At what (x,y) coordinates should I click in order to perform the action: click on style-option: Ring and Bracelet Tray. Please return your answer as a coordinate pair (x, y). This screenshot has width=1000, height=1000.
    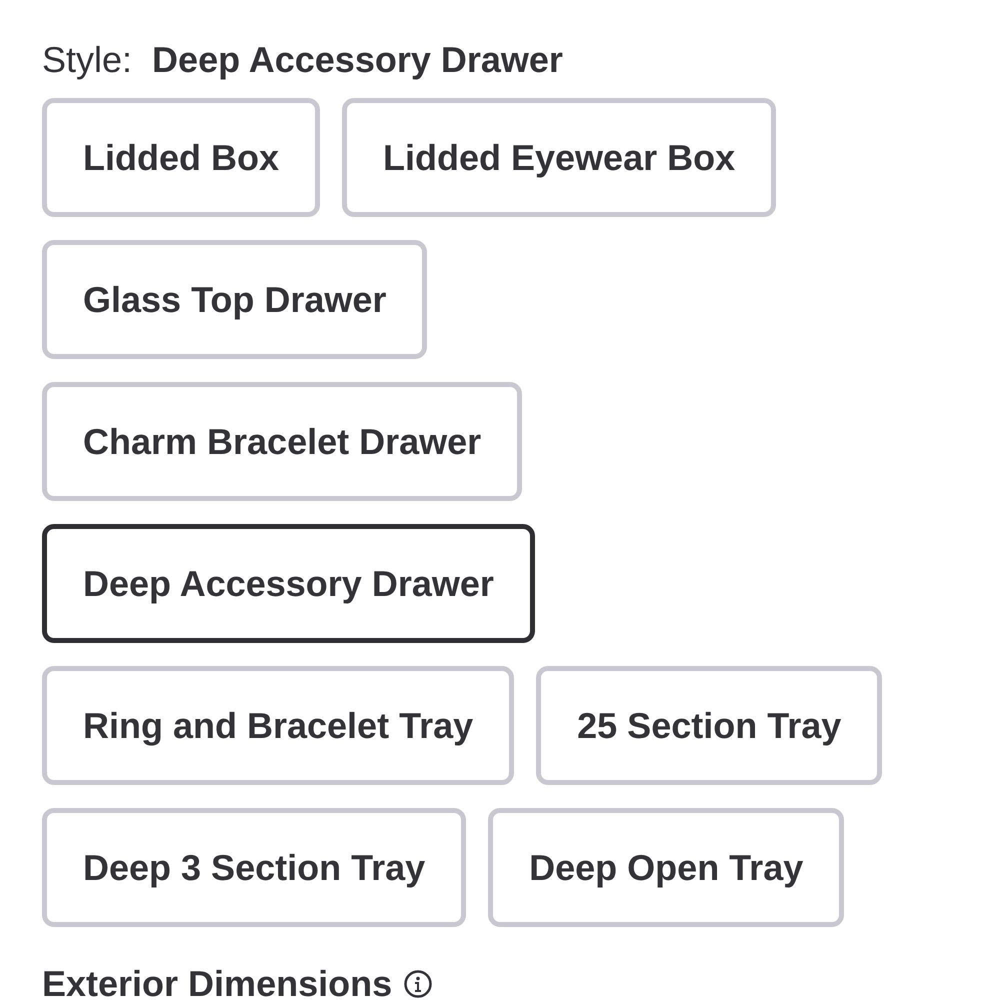
    Looking at the image, I should click on (278, 725).